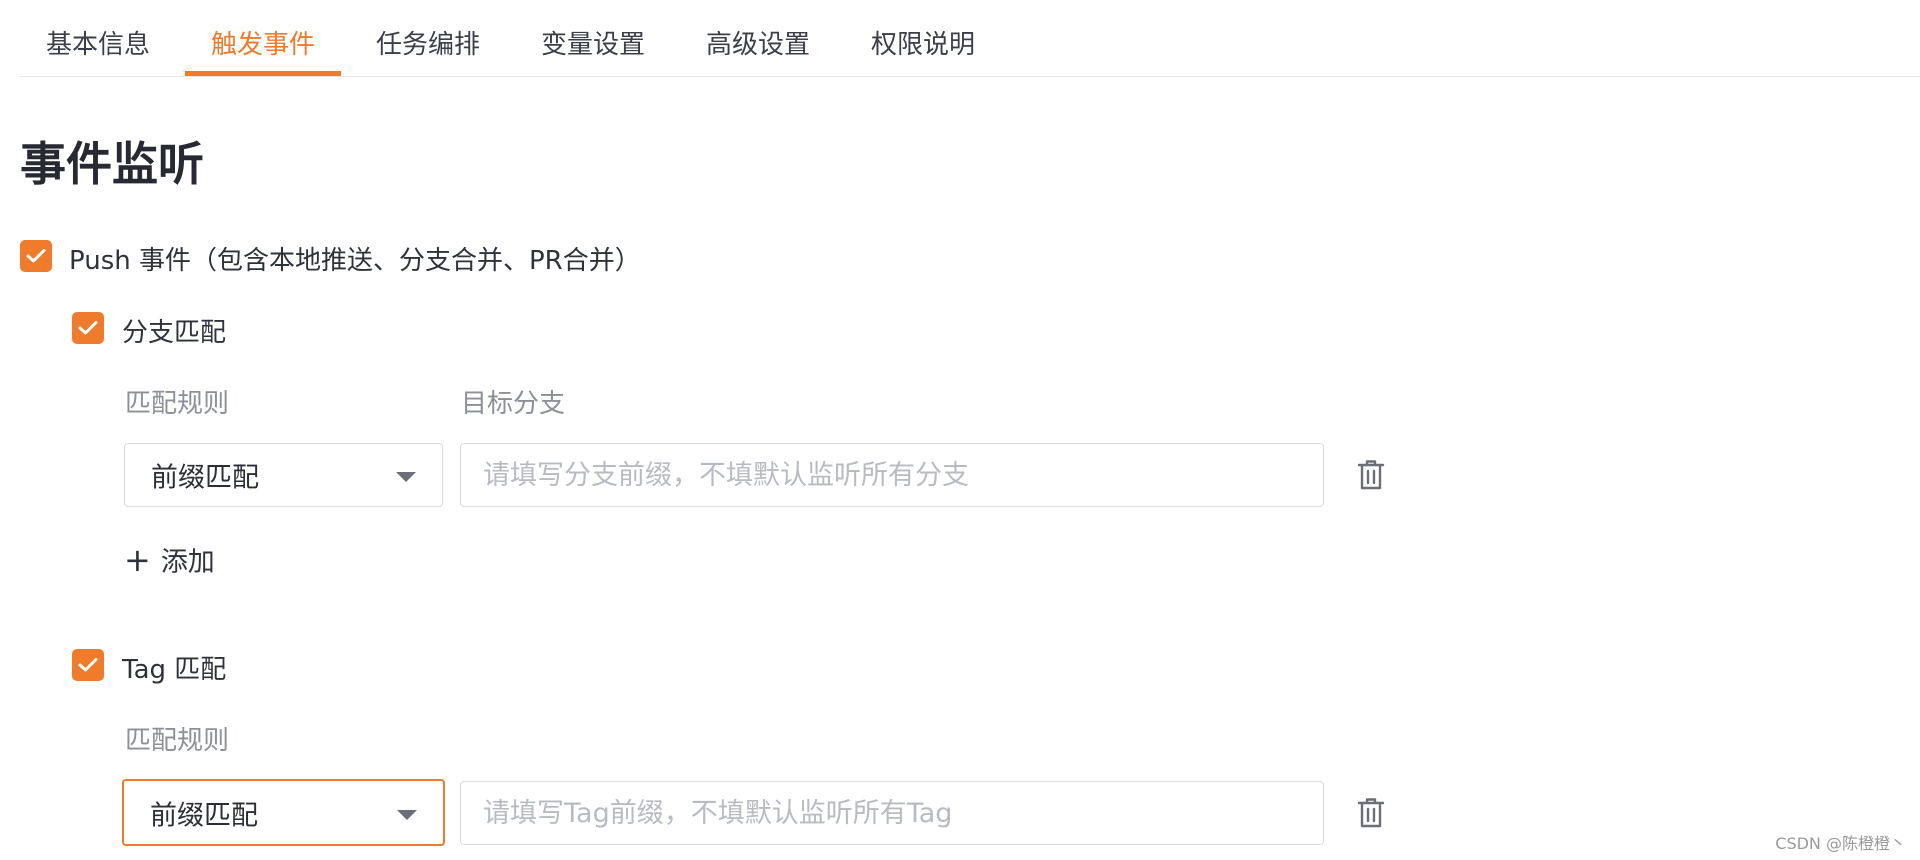 This screenshot has height=860, width=1920. I want to click on branch-target-label: 目标分支, so click(513, 404).